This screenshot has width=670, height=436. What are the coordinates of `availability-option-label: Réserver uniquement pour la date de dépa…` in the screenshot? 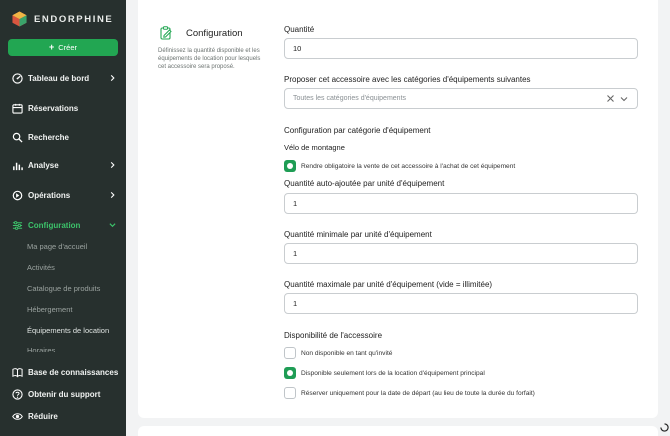 It's located at (418, 393).